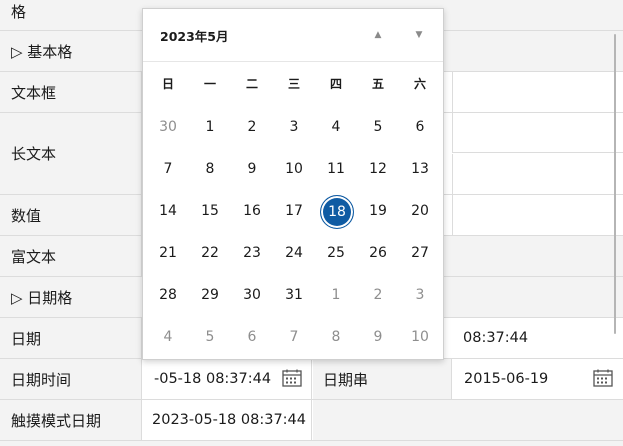  What do you see at coordinates (293, 35) in the screenshot?
I see `calendar-header: 2023年5月 ▲ ▼` at bounding box center [293, 35].